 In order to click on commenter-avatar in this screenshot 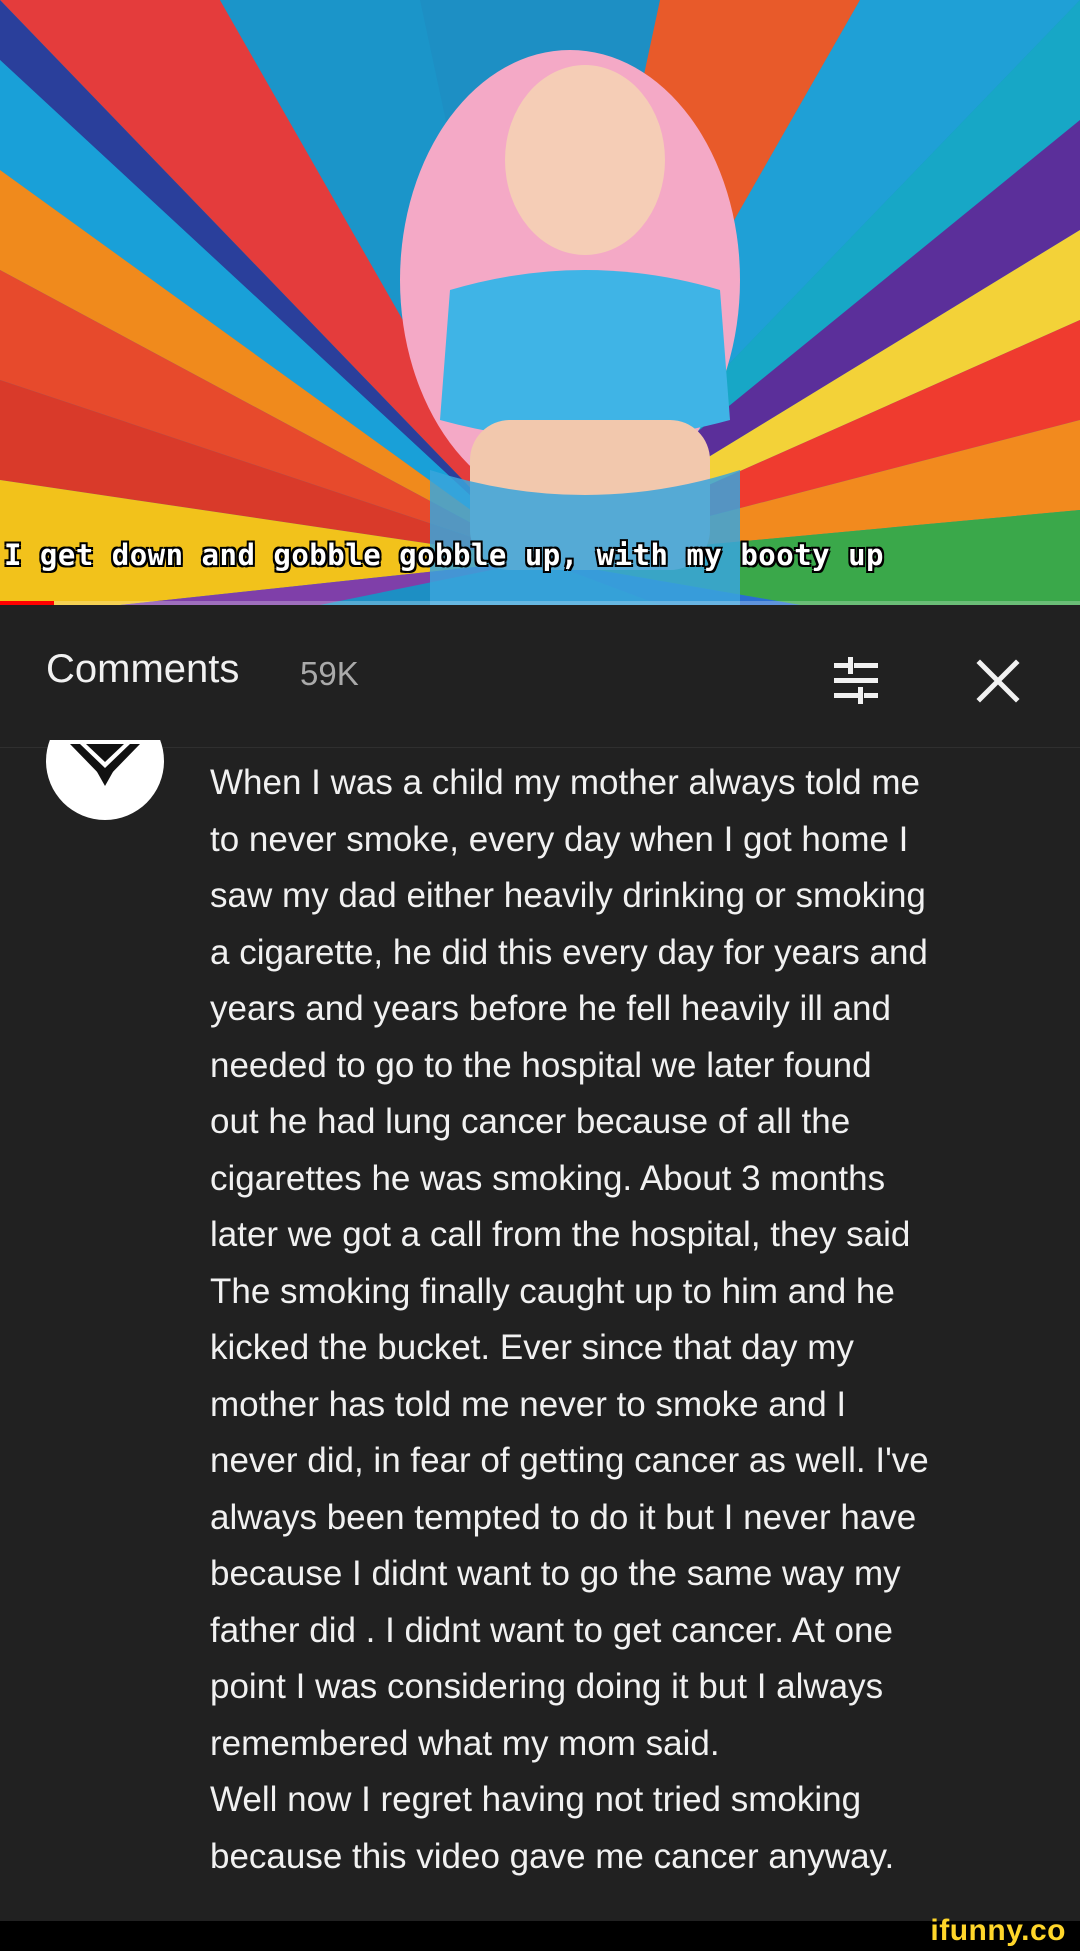, I will do `click(105, 780)`.